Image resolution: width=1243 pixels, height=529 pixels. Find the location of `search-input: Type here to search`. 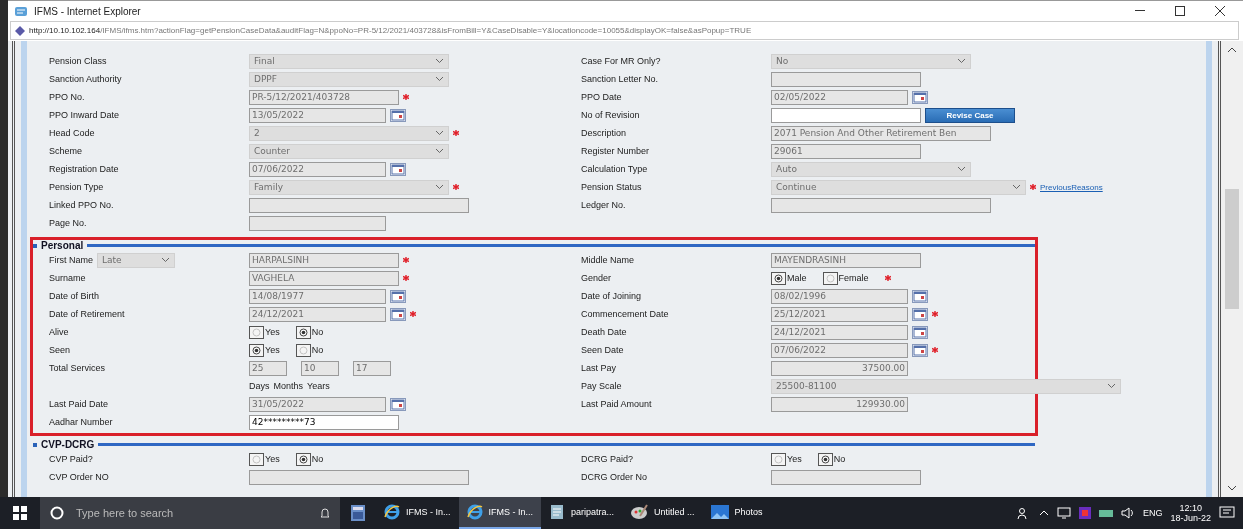

search-input: Type here to search is located at coordinates (192, 513).